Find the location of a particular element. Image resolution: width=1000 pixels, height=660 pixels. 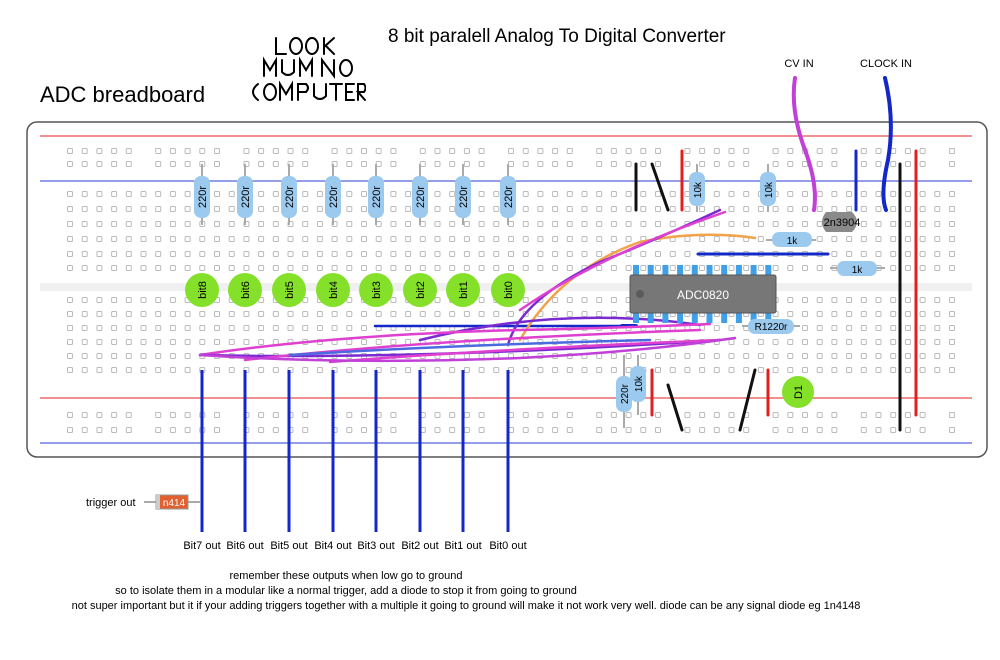

led-label: bit5 is located at coordinates (290, 290).